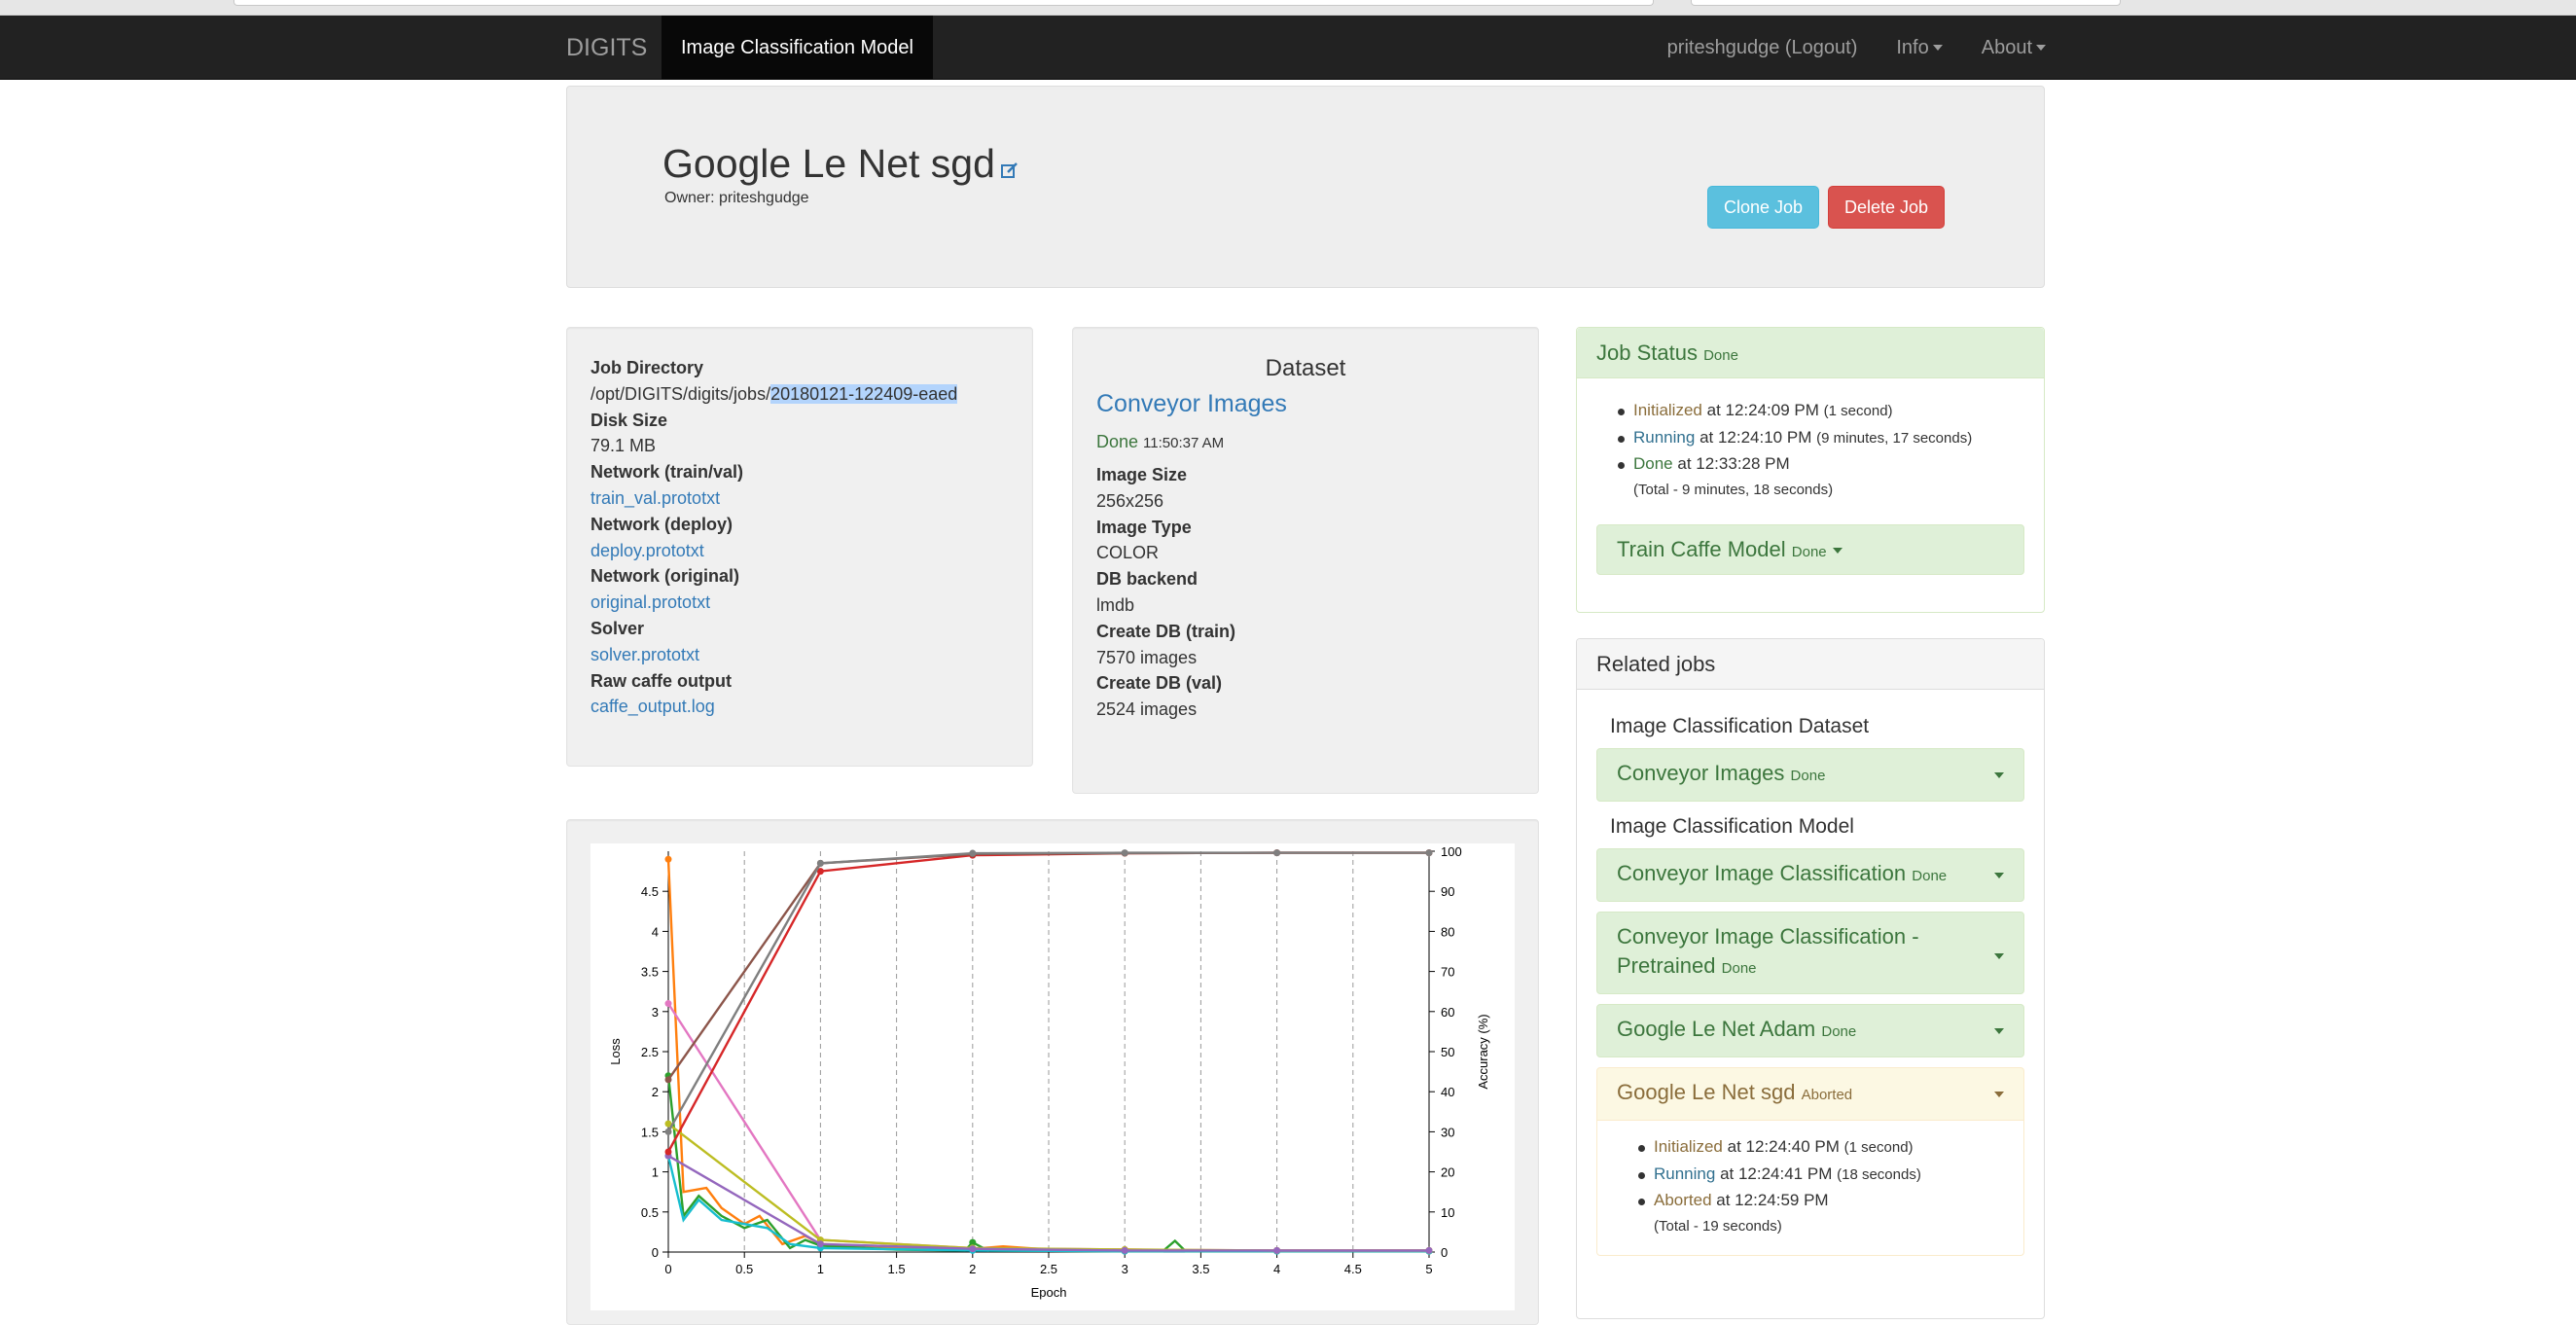  What do you see at coordinates (650, 602) in the screenshot?
I see `original-link: original.prototxt` at bounding box center [650, 602].